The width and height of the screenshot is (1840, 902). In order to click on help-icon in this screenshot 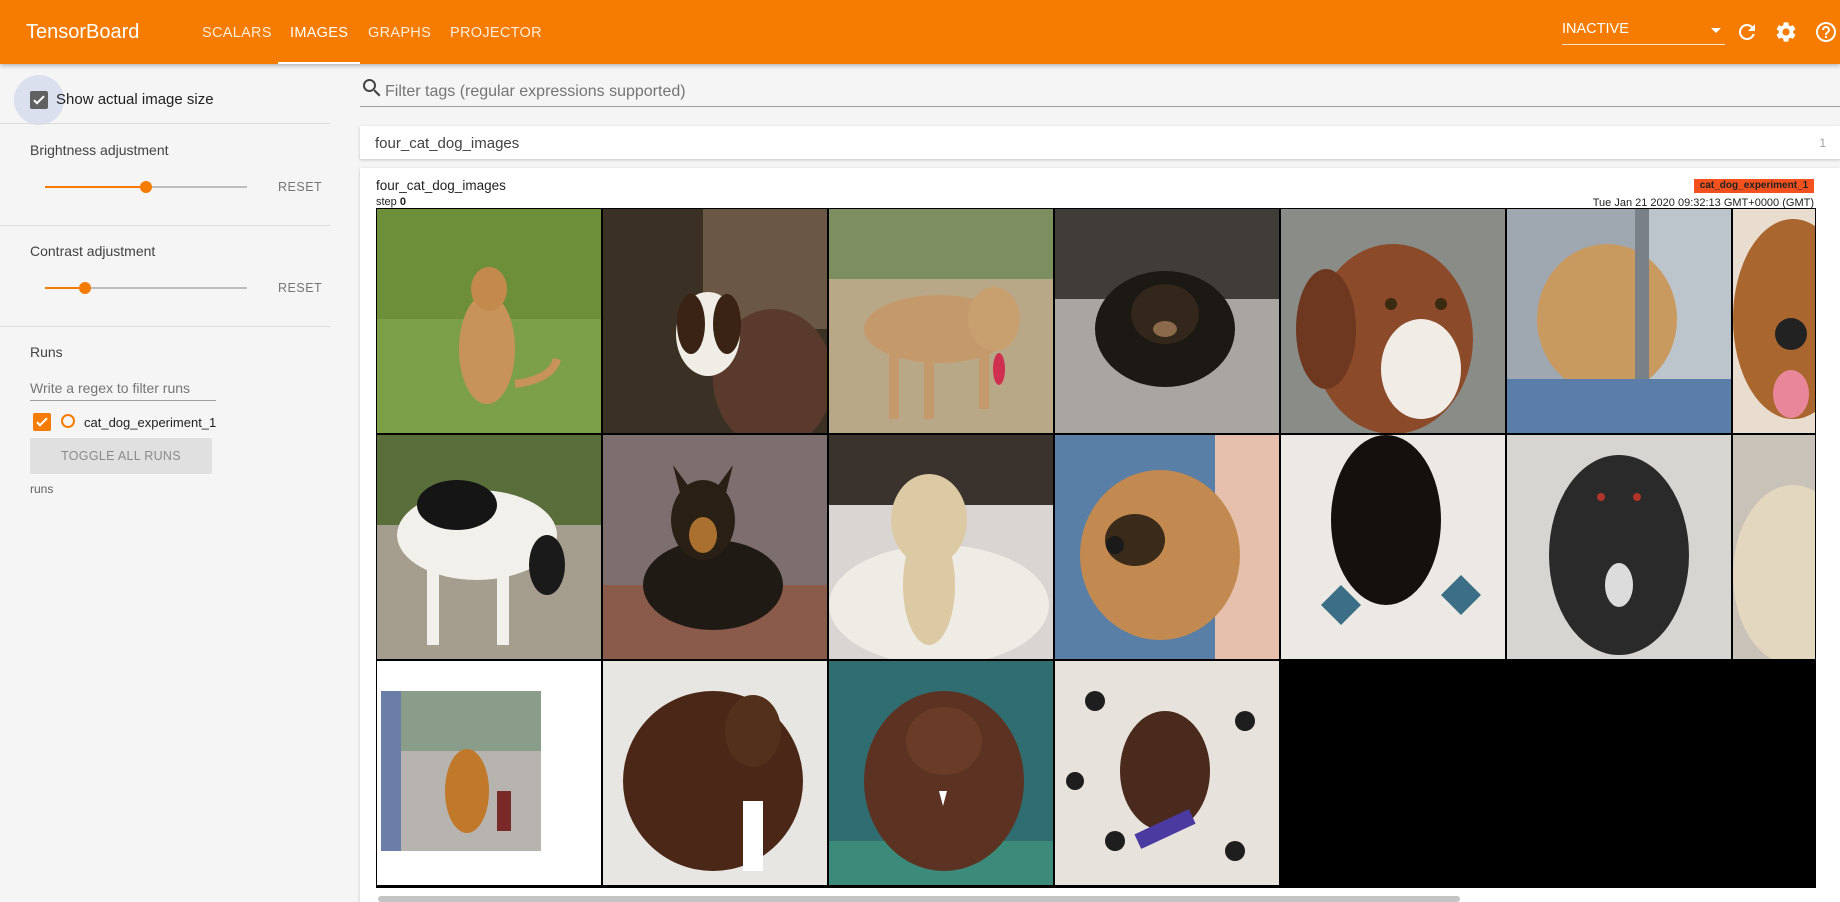, I will do `click(1826, 32)`.